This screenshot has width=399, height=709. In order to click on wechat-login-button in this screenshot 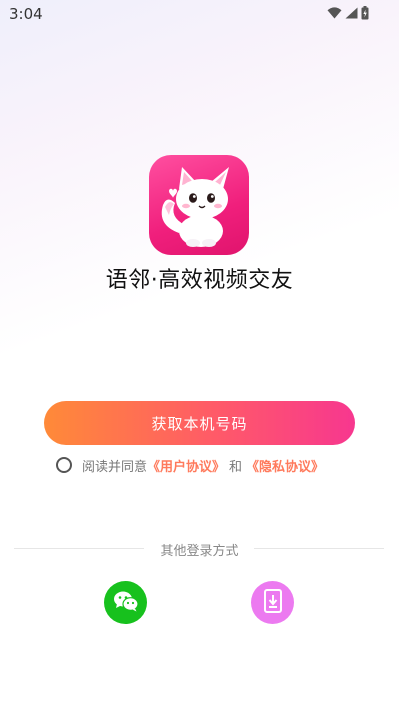, I will do `click(125, 602)`.